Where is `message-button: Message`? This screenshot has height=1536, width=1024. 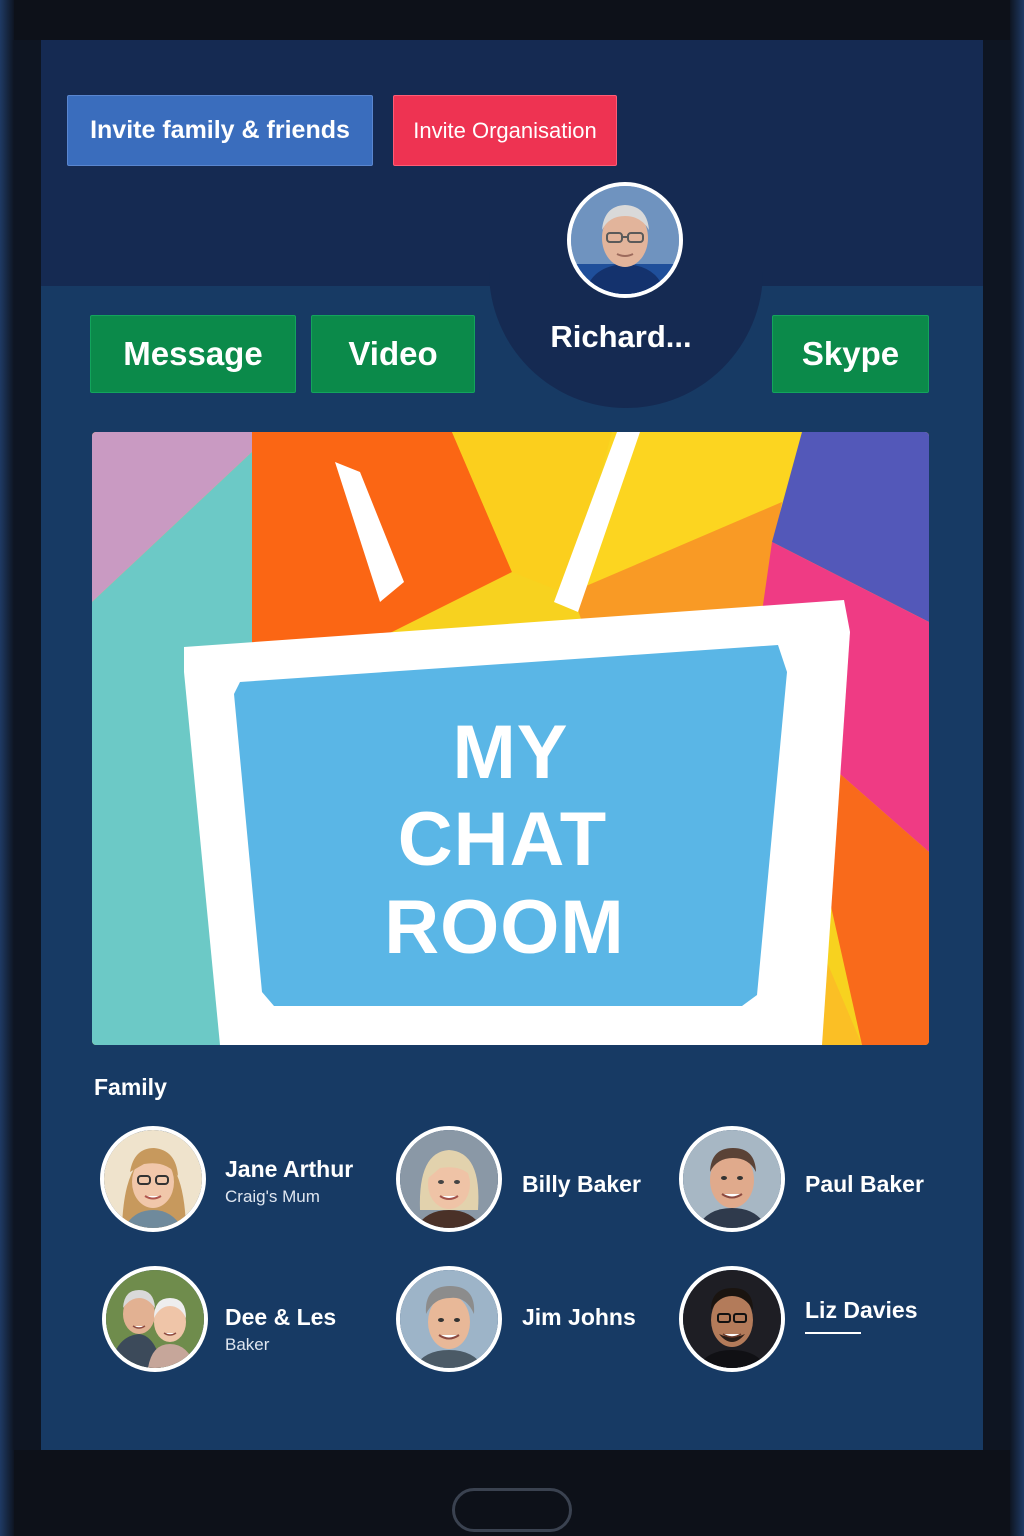 message-button: Message is located at coordinates (193, 354).